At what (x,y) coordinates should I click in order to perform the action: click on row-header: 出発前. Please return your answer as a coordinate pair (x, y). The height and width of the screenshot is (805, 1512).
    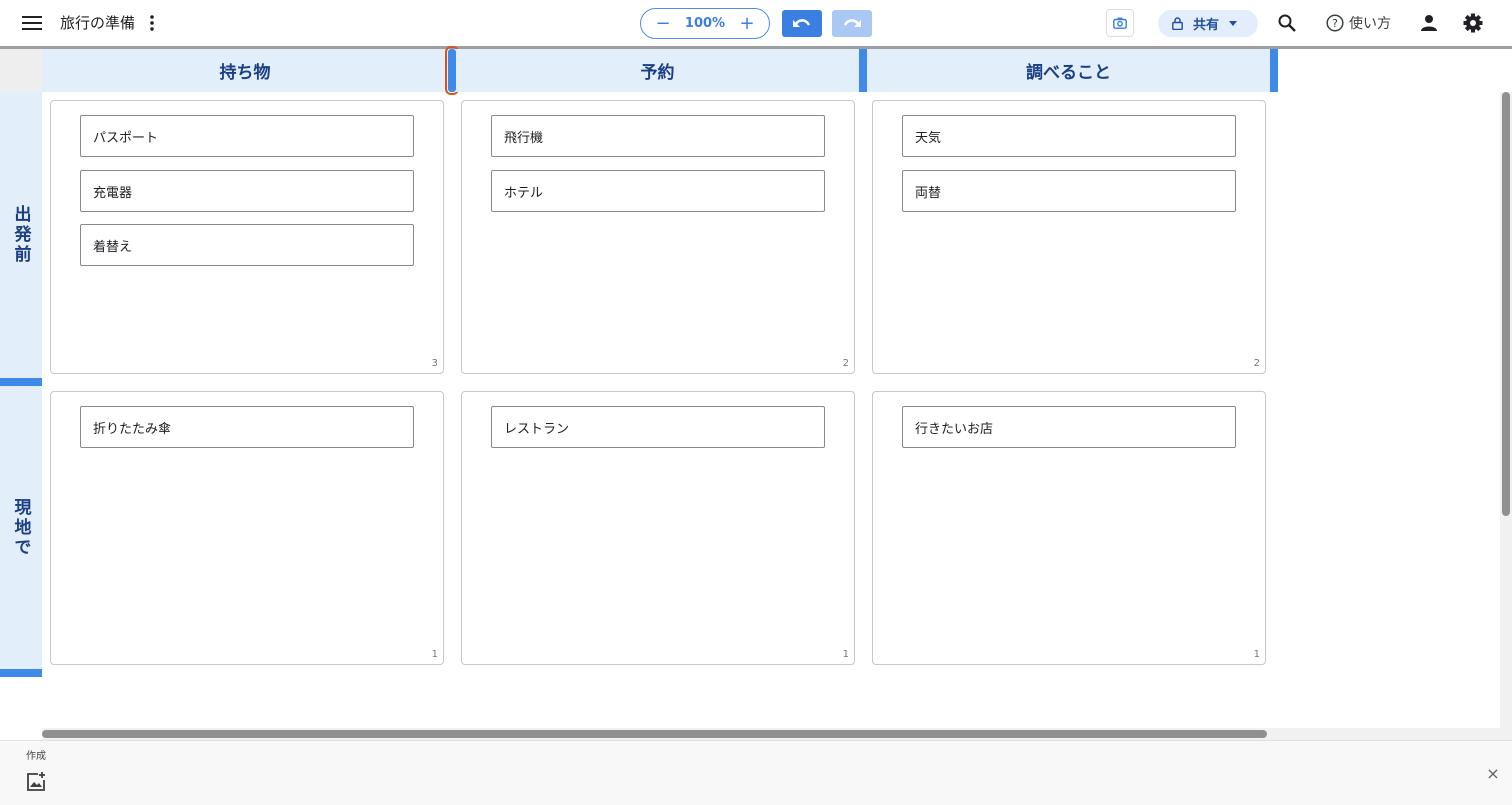
    Looking at the image, I should click on (21, 235).